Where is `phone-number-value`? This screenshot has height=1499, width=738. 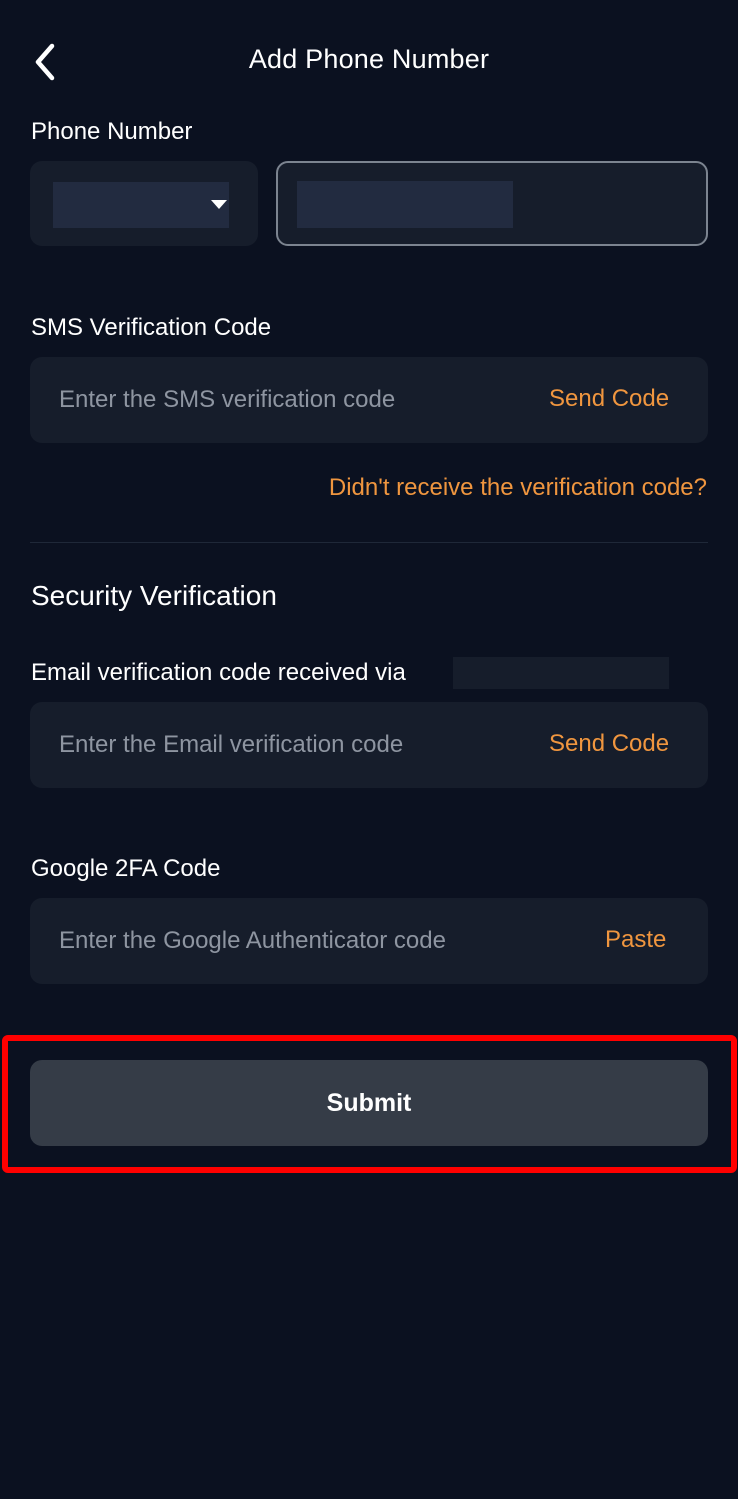
phone-number-value is located at coordinates (405, 204).